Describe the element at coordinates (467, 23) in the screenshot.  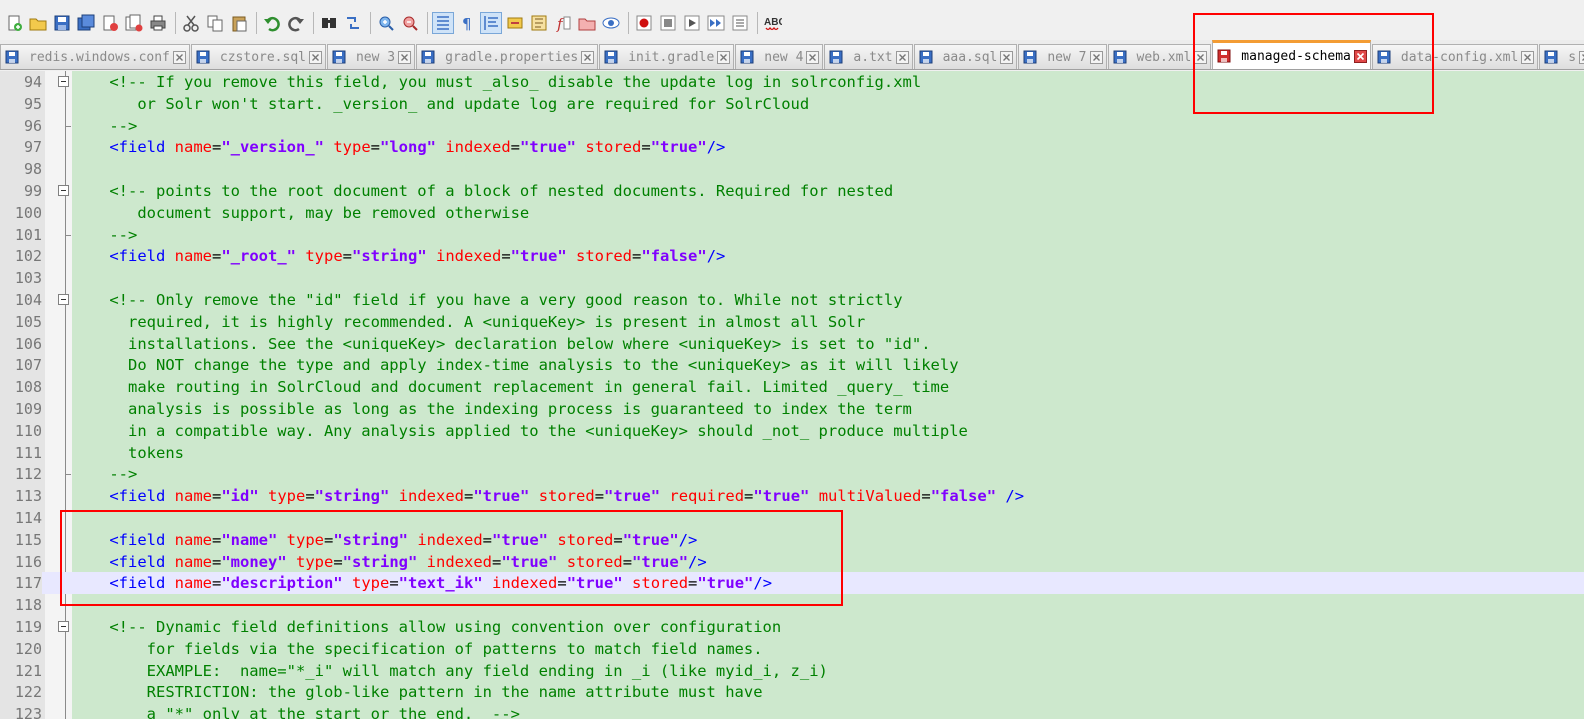
I see `show-all-chars-button: ¶` at that location.